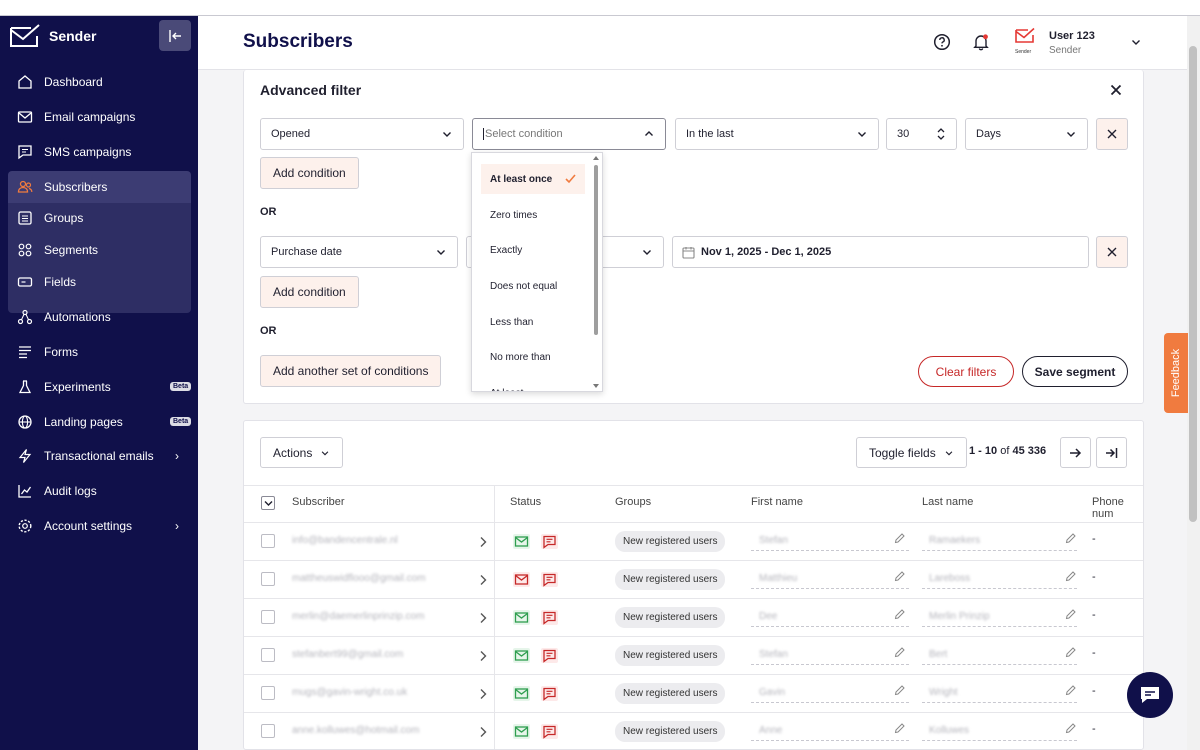 This screenshot has height=750, width=1200. I want to click on save-segment-button: Save segment, so click(1075, 371).